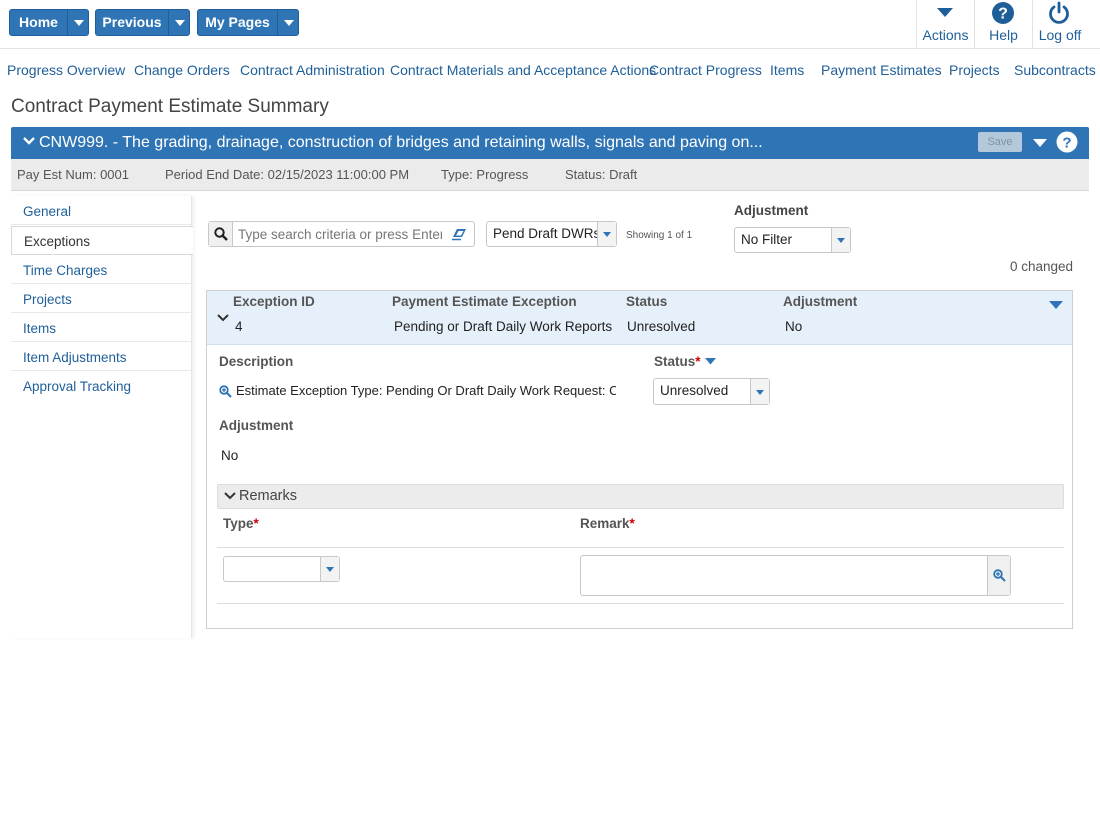 The image size is (1100, 826). What do you see at coordinates (659, 235) in the screenshot?
I see `showing-count: Showing 1 of 1` at bounding box center [659, 235].